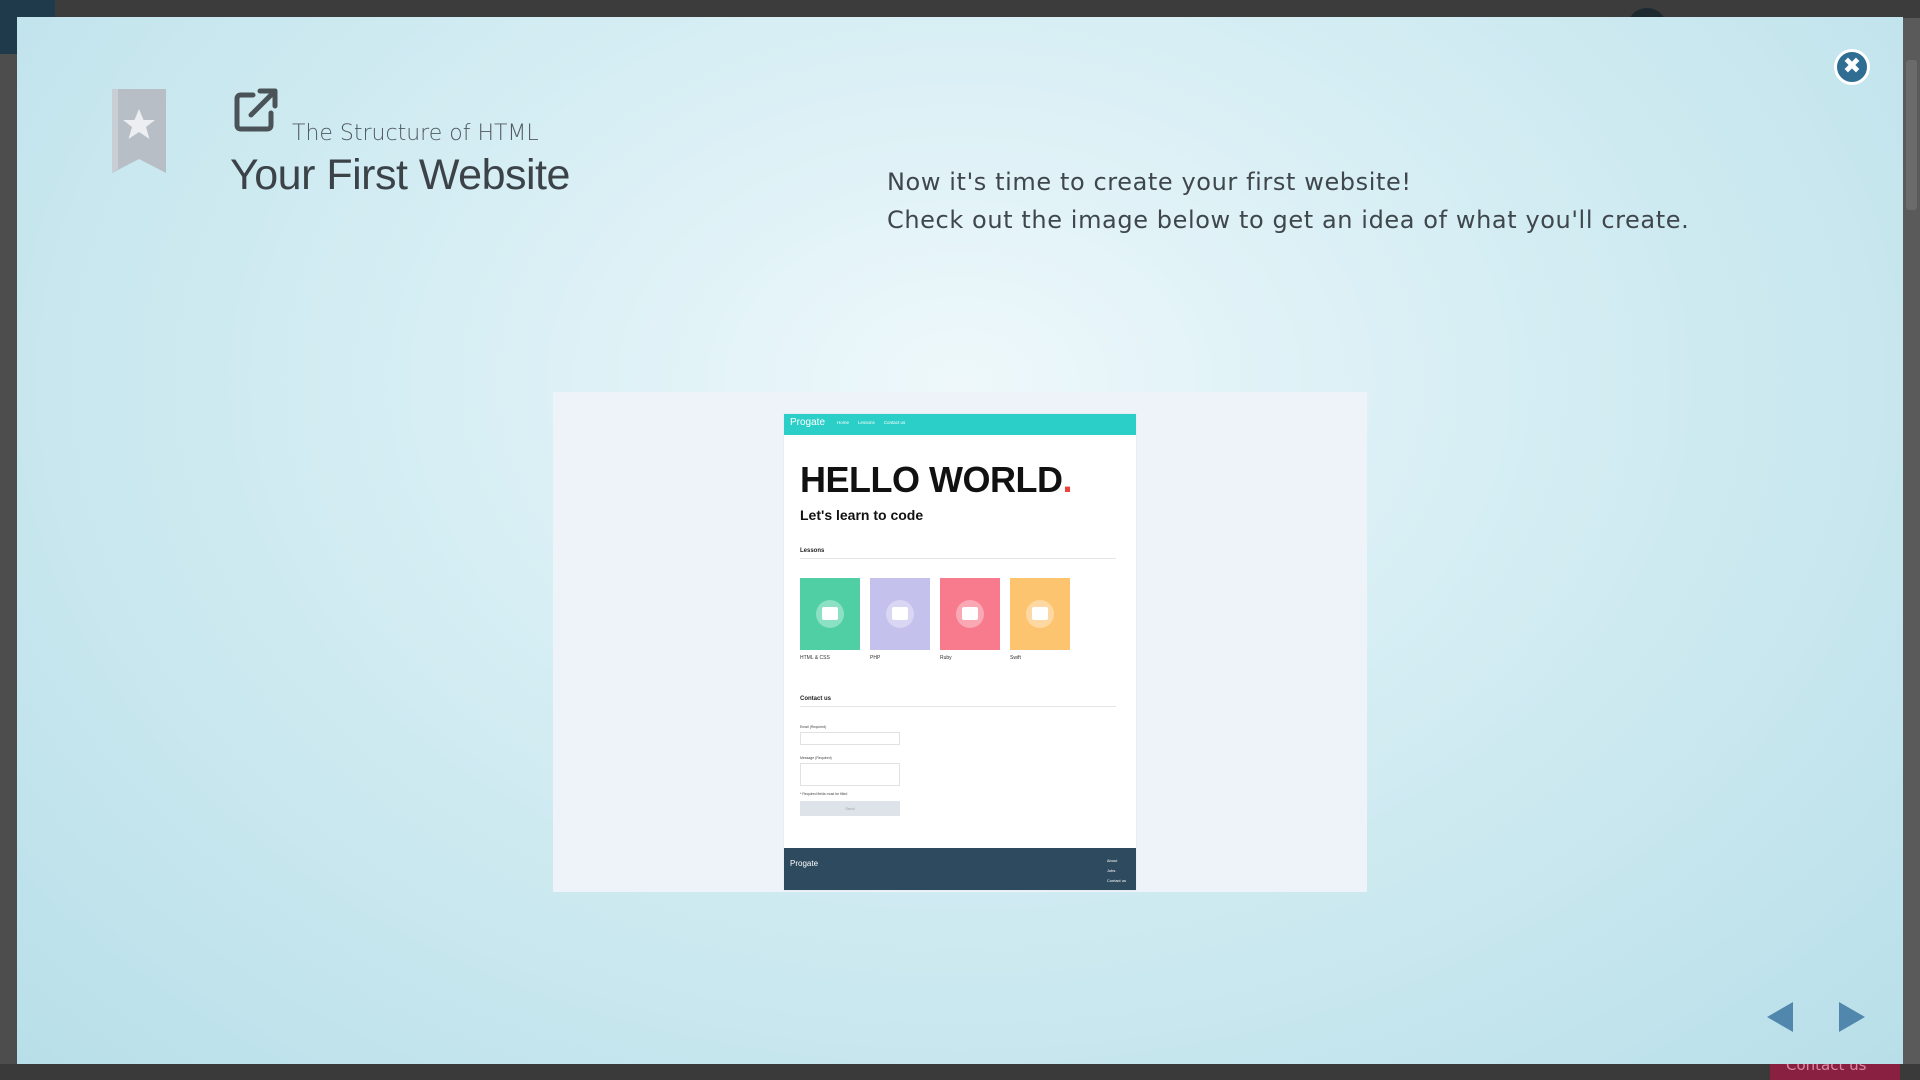 The width and height of the screenshot is (1920, 1080). I want to click on close-icon: ✖, so click(1852, 67).